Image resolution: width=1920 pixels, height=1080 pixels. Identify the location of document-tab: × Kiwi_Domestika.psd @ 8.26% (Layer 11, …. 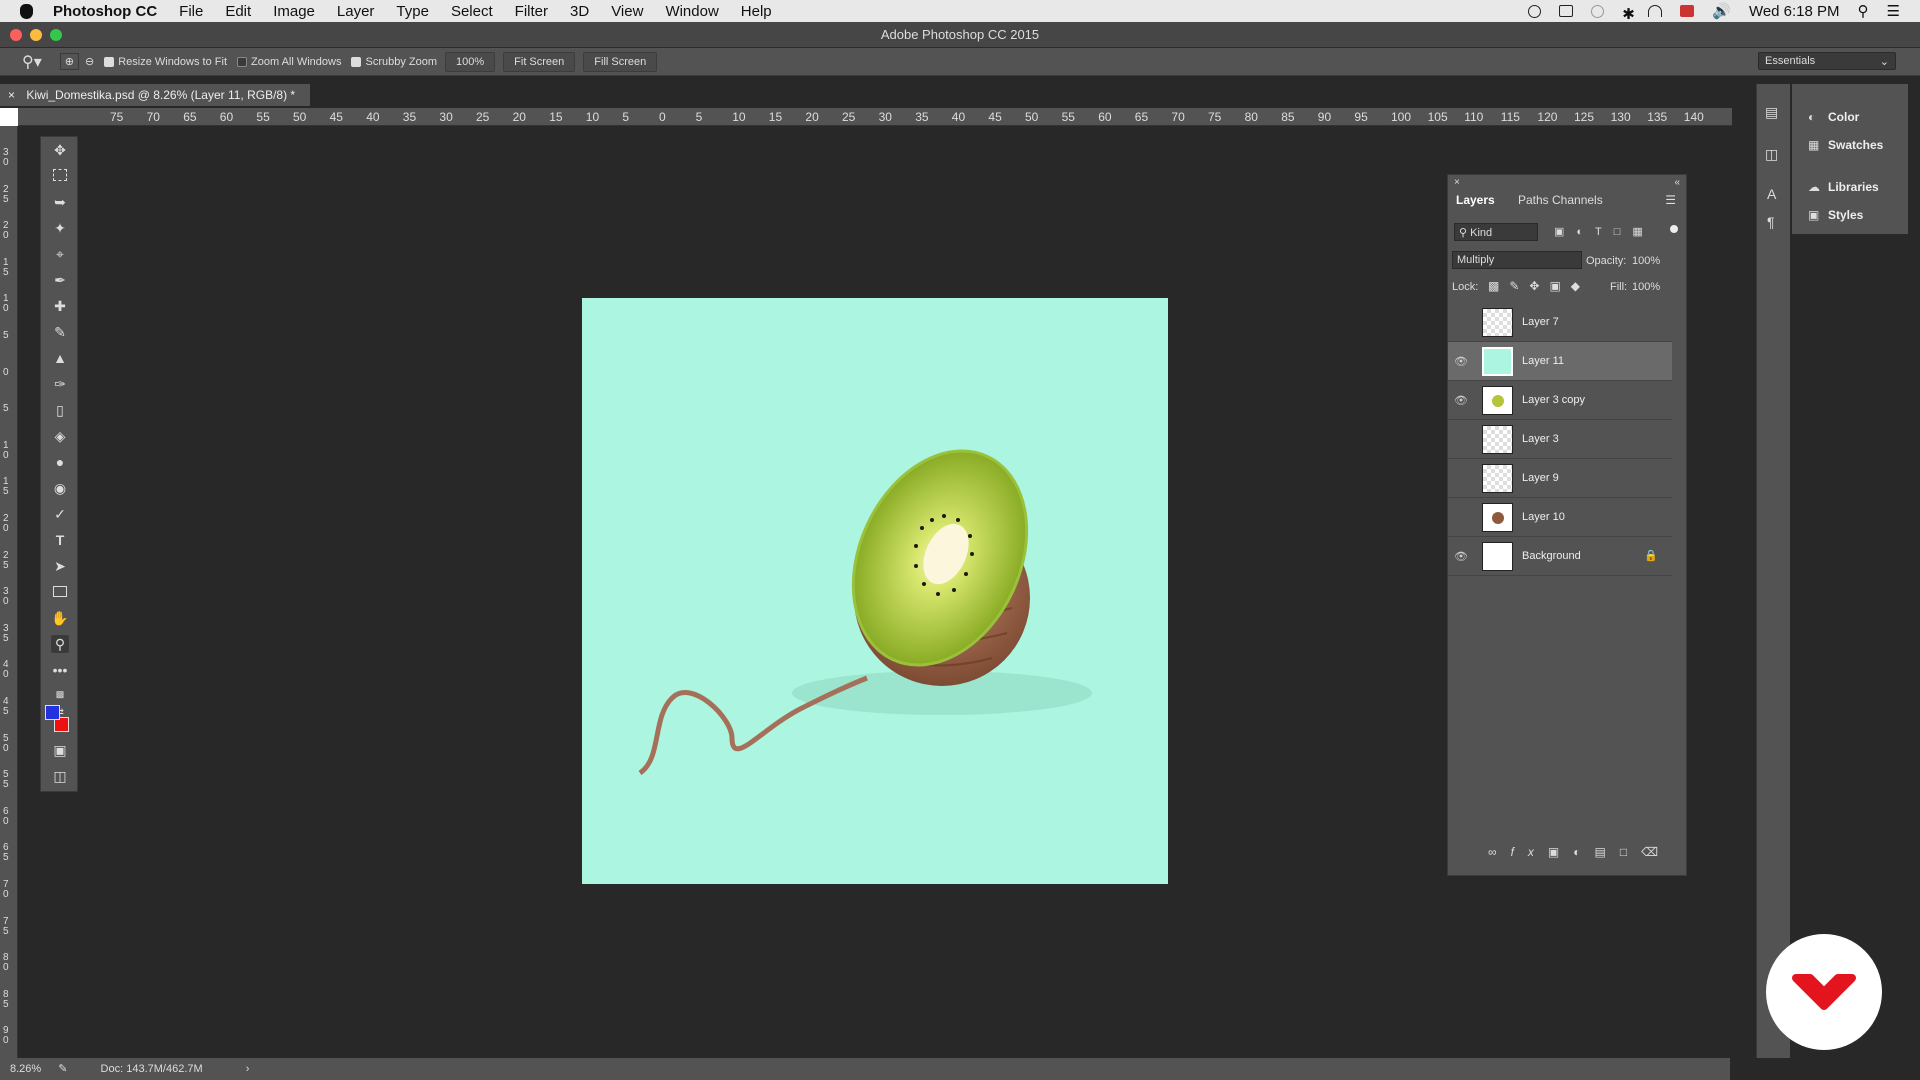
(155, 95).